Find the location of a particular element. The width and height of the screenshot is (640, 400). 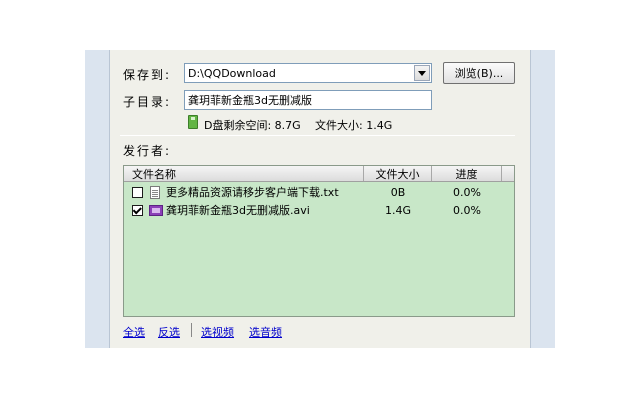

table-row: 龚玥菲新金瓶3d无删减版.avi 1.4G 0.0% is located at coordinates (319, 210).